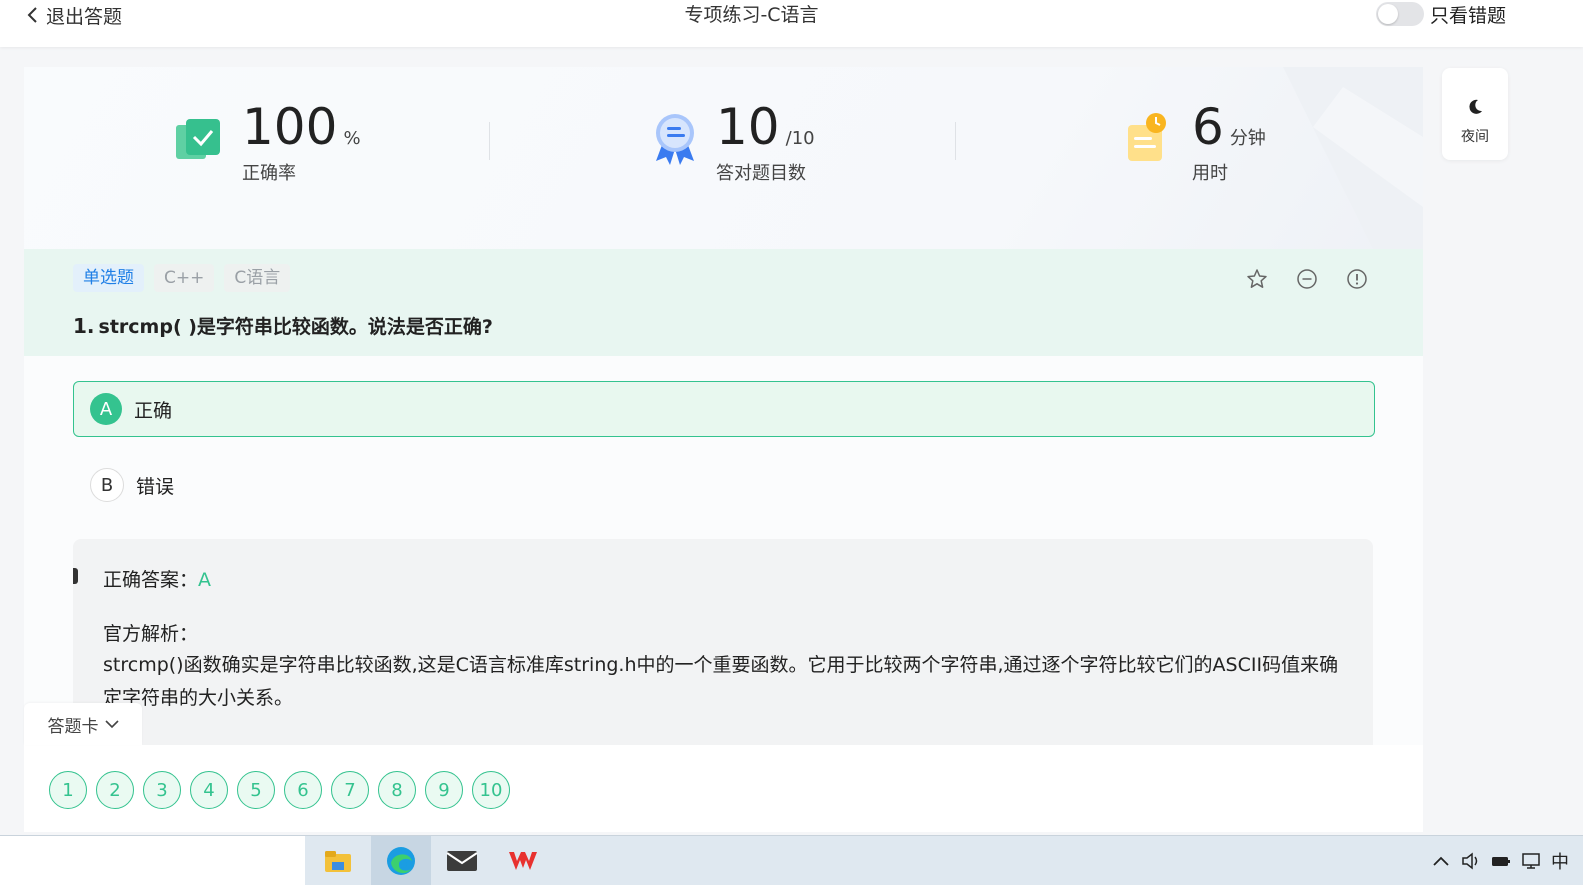  What do you see at coordinates (724, 409) in the screenshot?
I see `option-a: A 正确` at bounding box center [724, 409].